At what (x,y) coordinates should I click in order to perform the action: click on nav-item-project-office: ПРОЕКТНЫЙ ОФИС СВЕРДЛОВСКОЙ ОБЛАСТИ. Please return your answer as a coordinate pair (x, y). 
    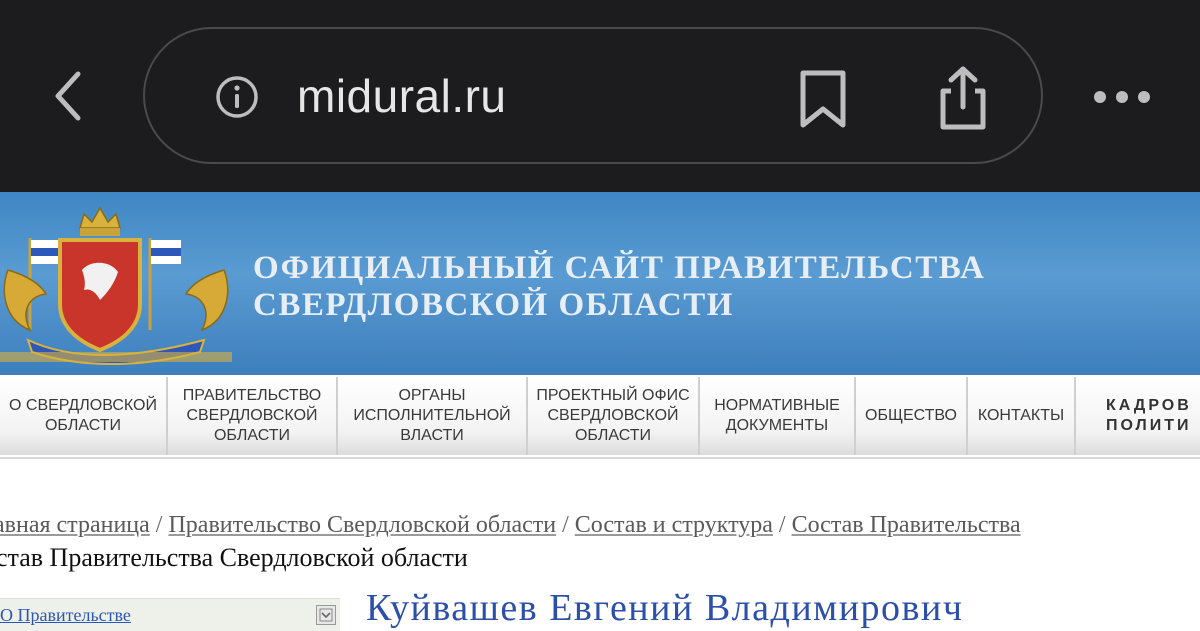
    Looking at the image, I should click on (614, 416).